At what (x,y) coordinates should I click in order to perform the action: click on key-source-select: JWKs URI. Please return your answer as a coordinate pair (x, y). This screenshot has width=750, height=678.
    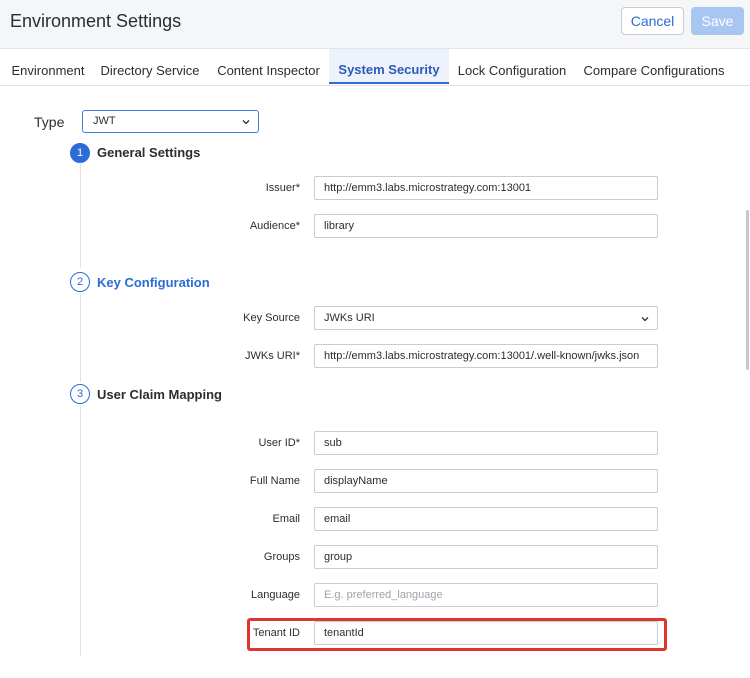
    Looking at the image, I should click on (486, 318).